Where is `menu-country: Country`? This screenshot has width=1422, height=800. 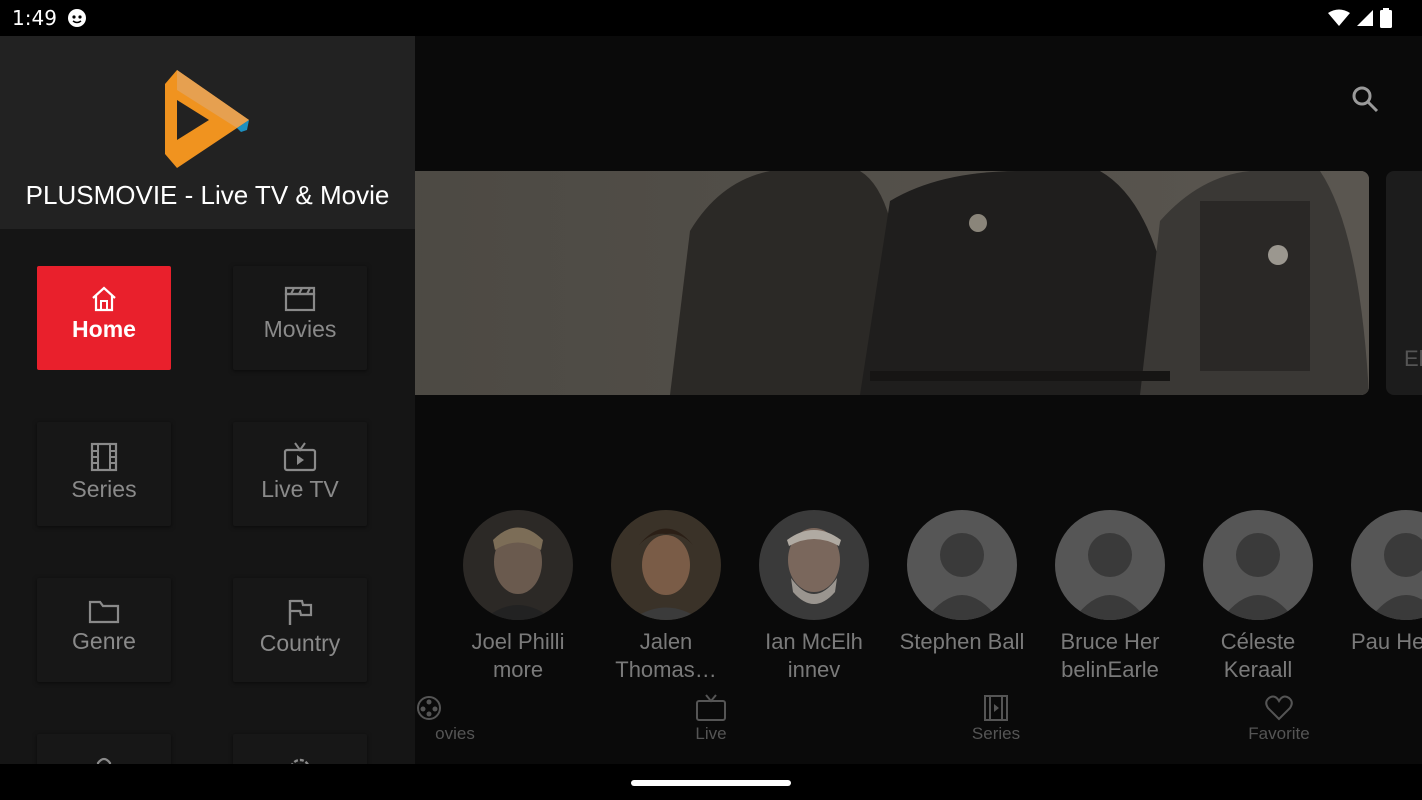
menu-country: Country is located at coordinates (300, 630).